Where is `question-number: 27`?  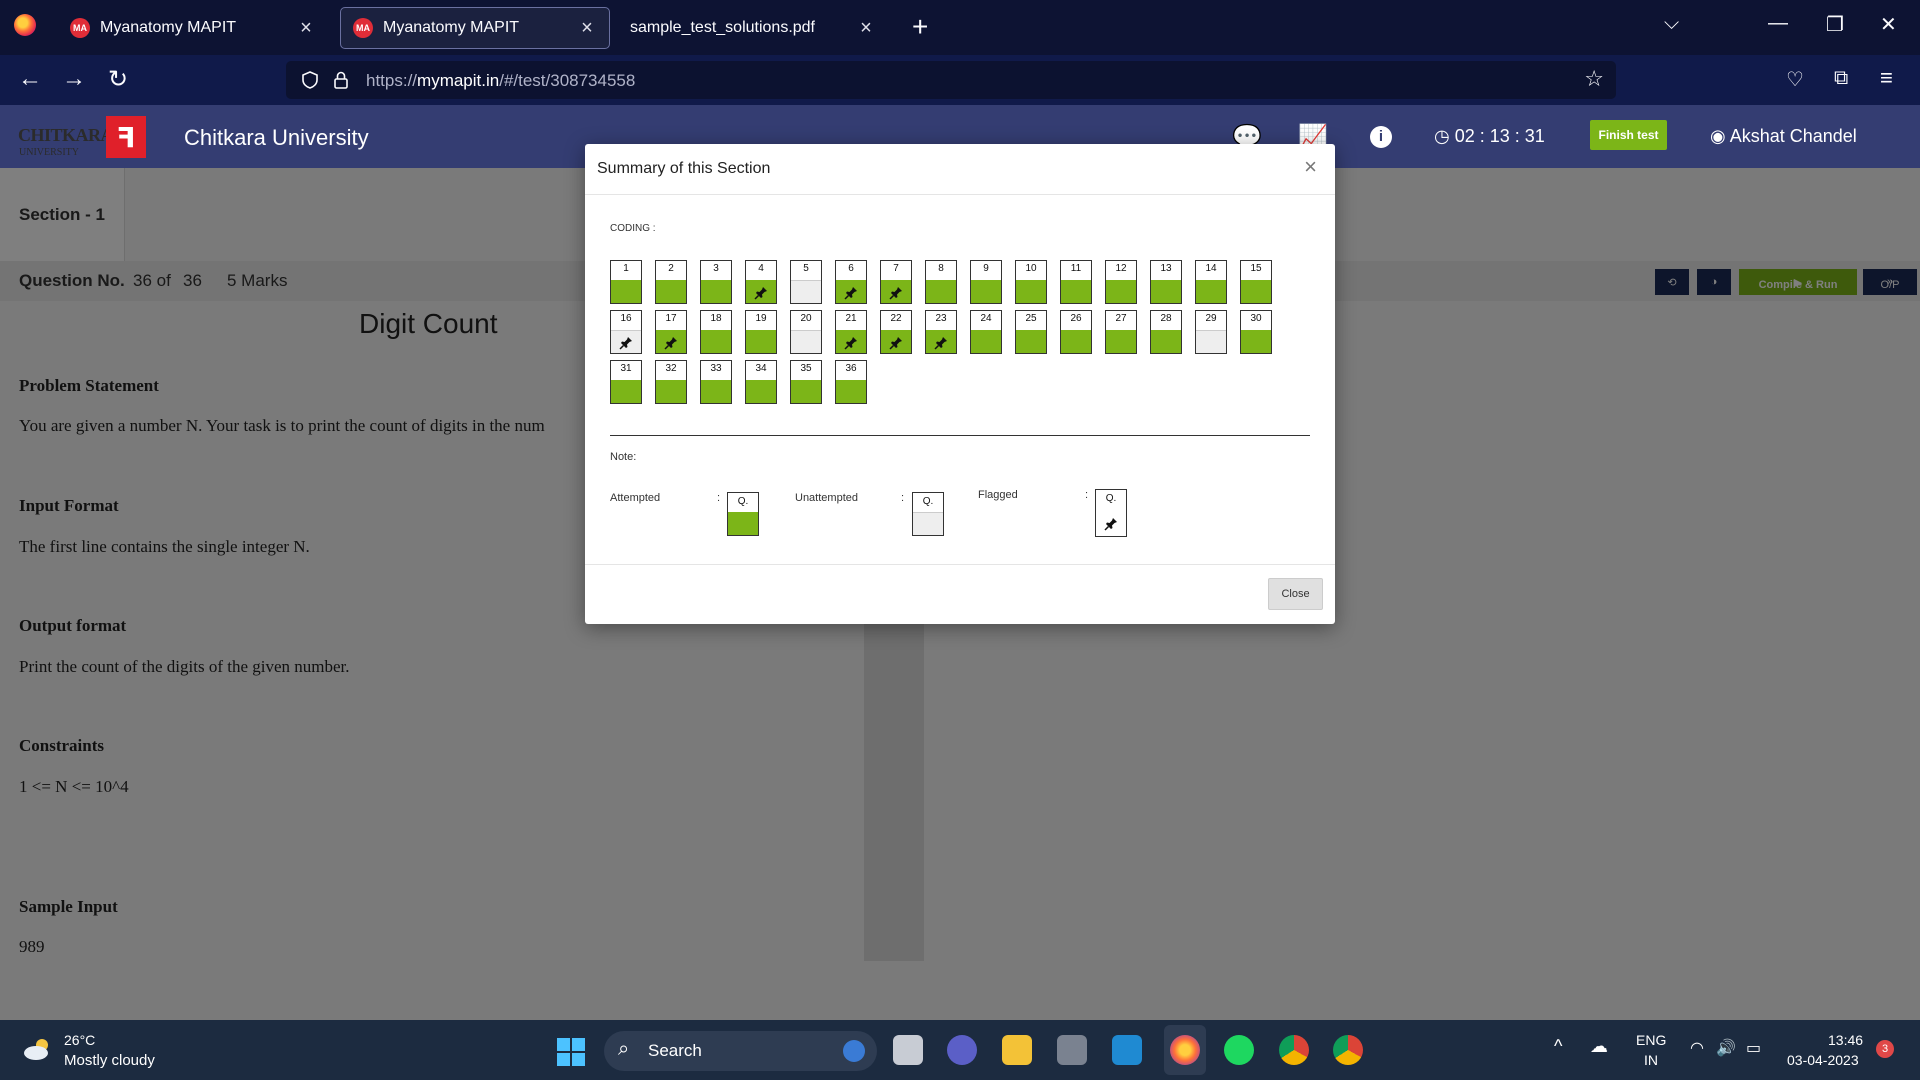
question-number: 27 is located at coordinates (1121, 318).